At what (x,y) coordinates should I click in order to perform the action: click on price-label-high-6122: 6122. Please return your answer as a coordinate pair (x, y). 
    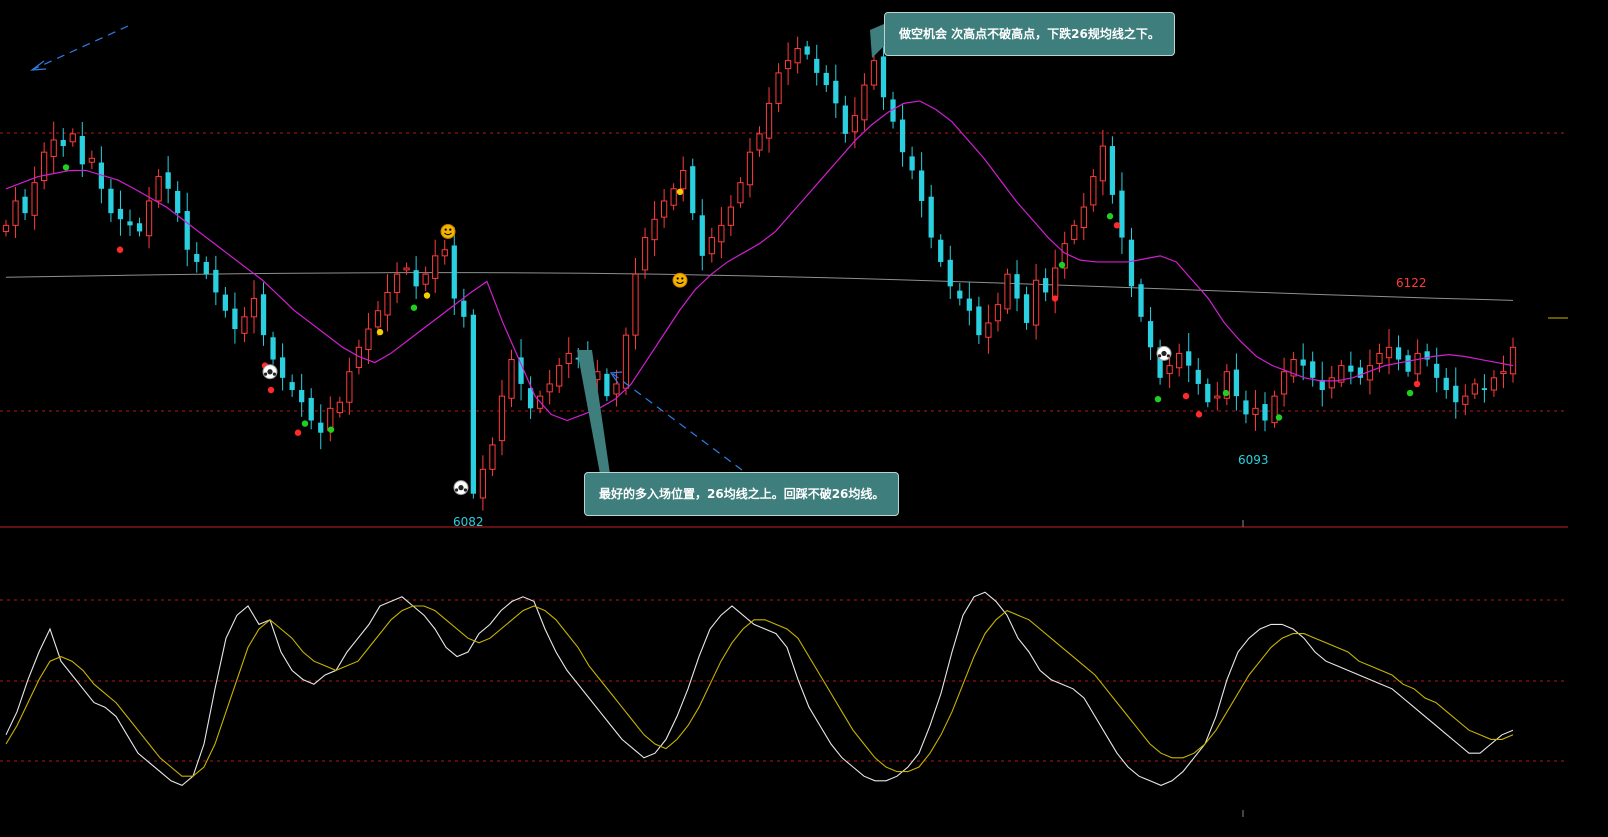
    Looking at the image, I should click on (1411, 283).